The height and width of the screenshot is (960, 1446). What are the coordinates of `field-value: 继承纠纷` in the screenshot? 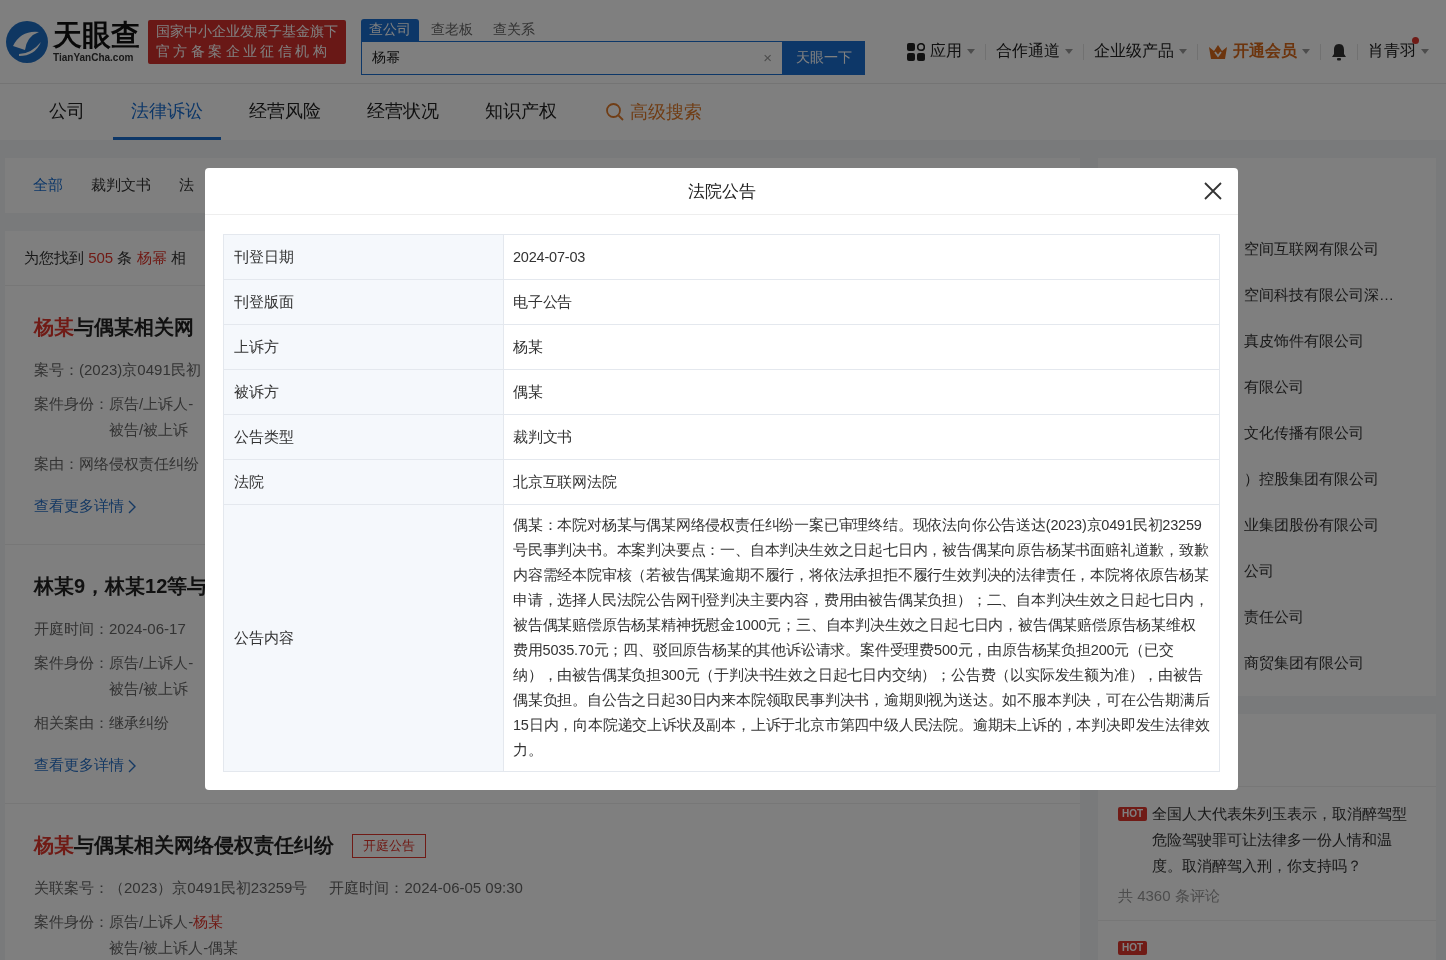 It's located at (139, 723).